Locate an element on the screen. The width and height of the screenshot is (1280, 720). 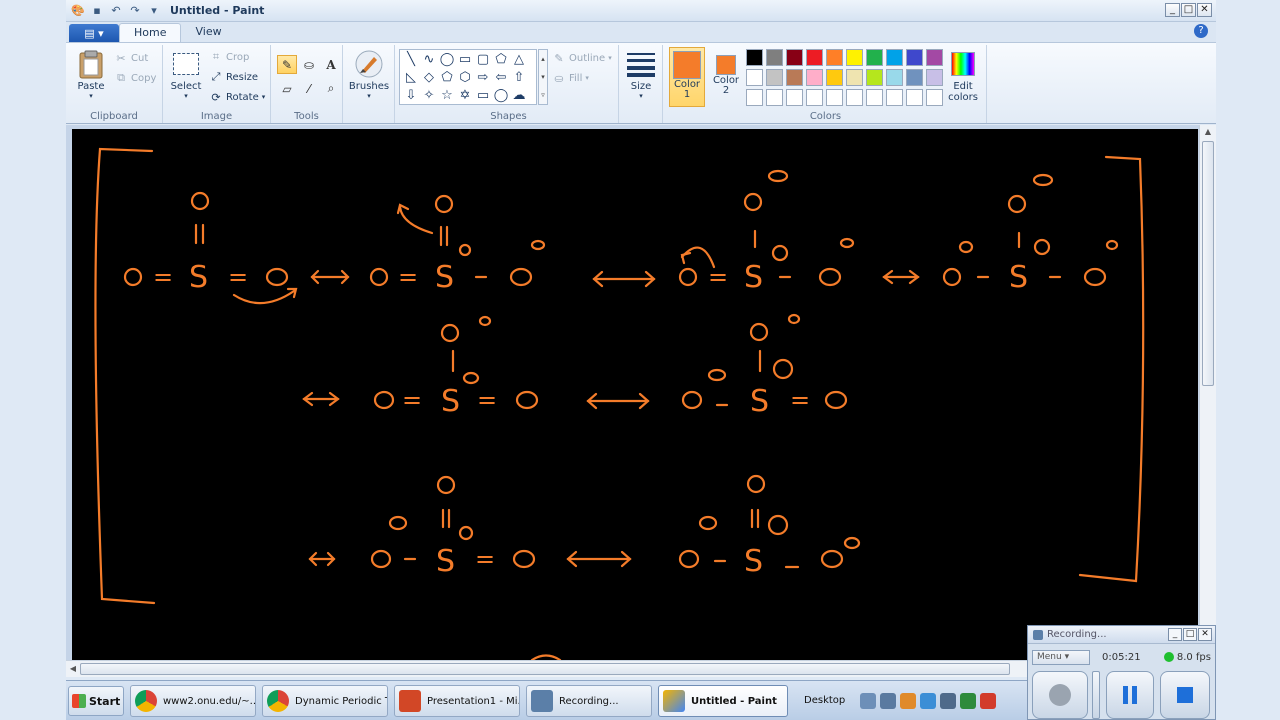
magnifier-icon: ⌕ is located at coordinates (331, 88).